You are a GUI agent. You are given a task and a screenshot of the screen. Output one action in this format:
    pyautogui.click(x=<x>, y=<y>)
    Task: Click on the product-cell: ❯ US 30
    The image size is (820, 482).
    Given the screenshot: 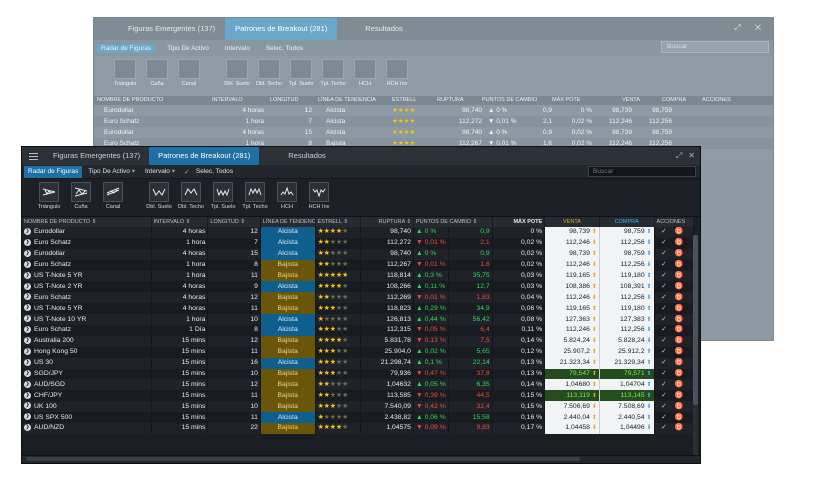 What is the action you would take?
    pyautogui.click(x=87, y=363)
    